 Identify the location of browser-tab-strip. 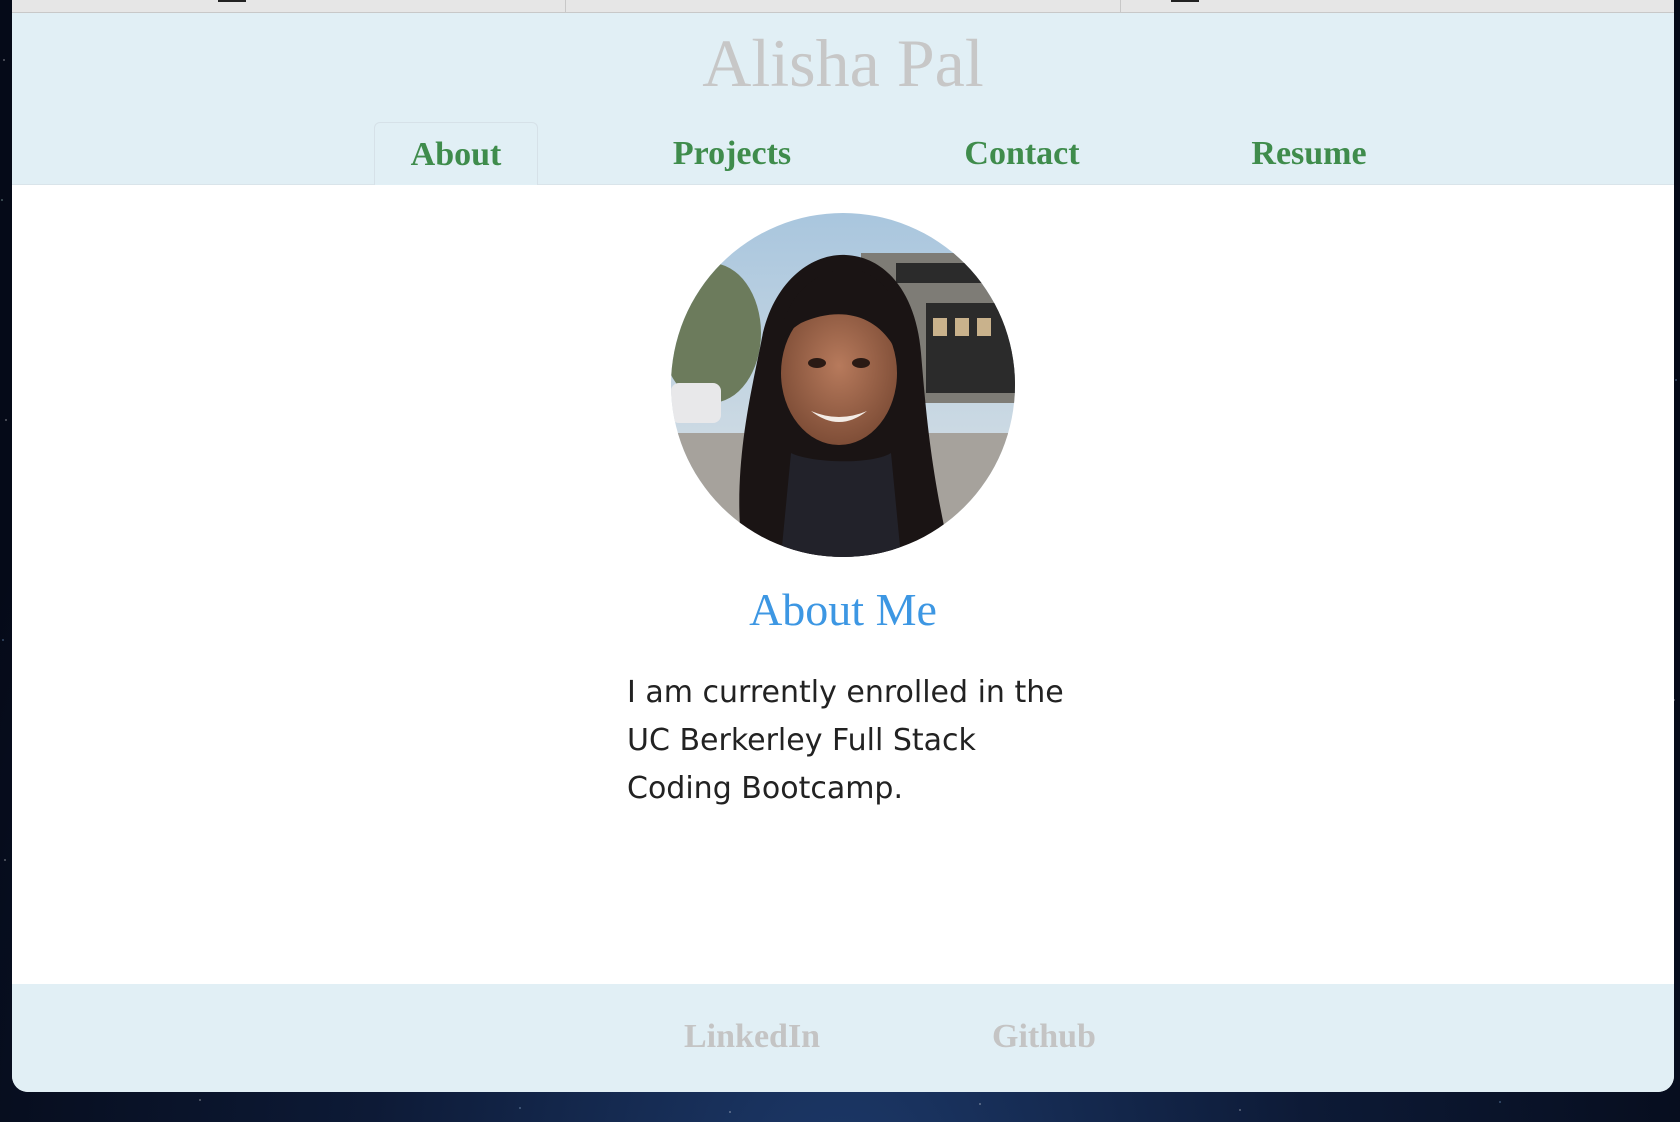
(843, 6).